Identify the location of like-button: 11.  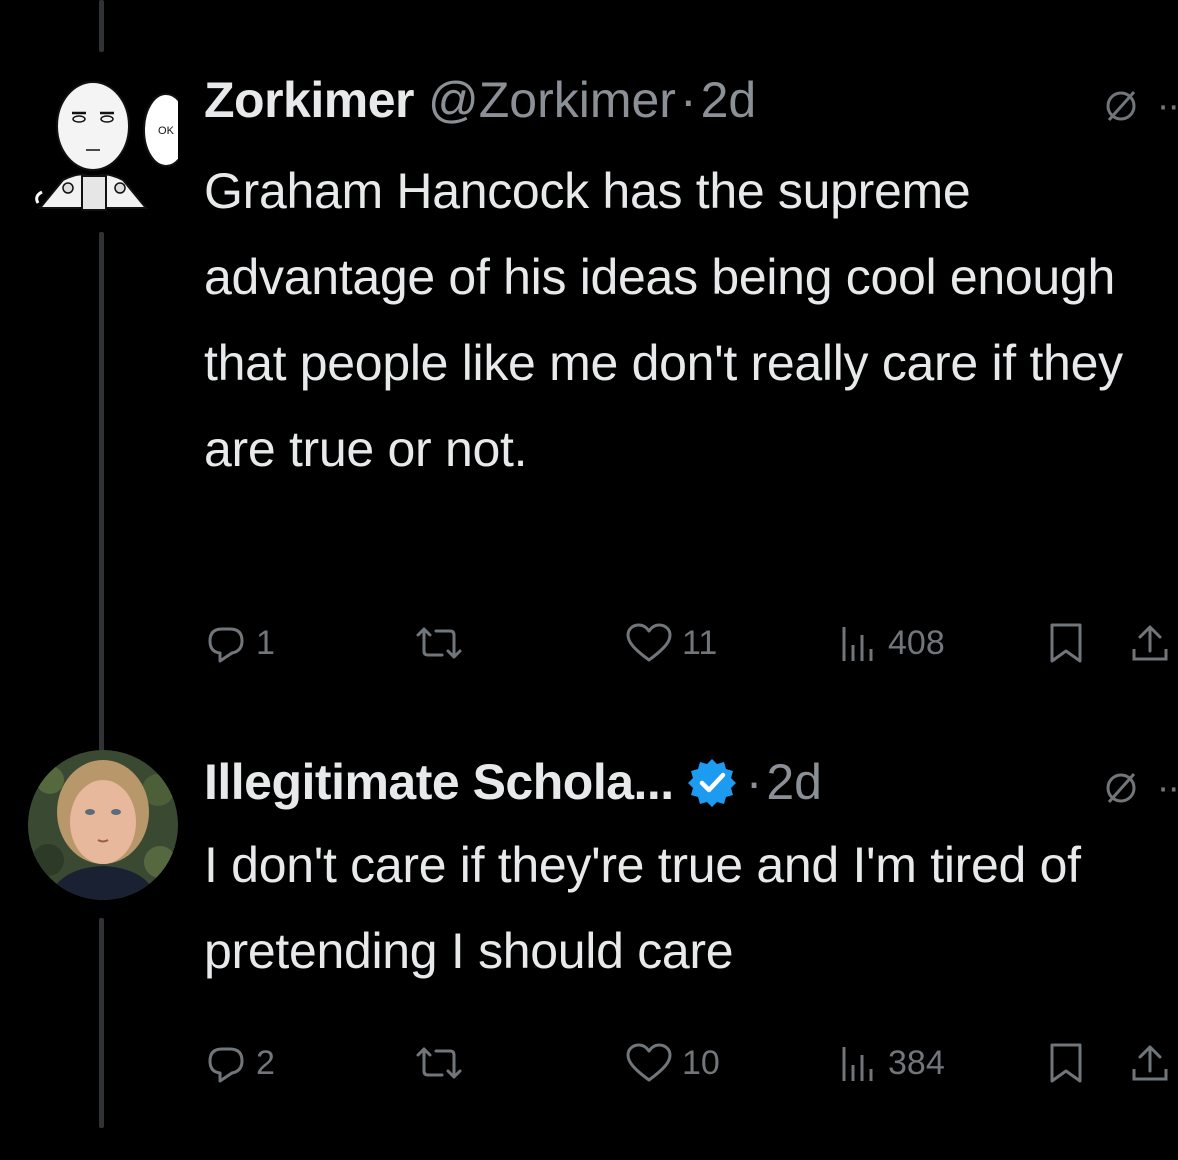
(670, 643).